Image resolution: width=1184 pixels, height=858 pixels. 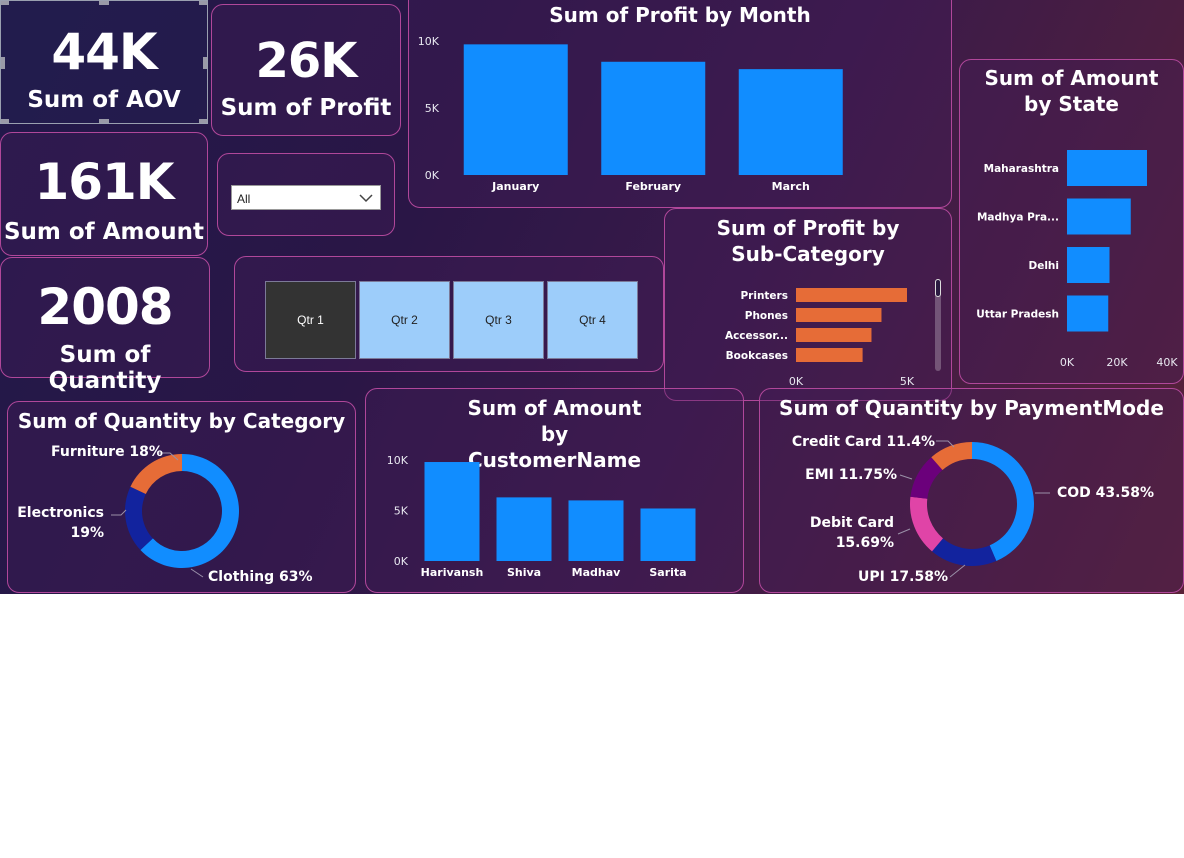 What do you see at coordinates (404, 320) in the screenshot?
I see `slicer-tile-qtr-2: Qtr 2` at bounding box center [404, 320].